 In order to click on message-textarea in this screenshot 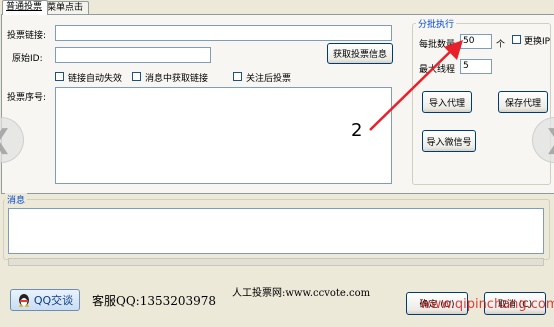, I will do `click(276, 231)`.